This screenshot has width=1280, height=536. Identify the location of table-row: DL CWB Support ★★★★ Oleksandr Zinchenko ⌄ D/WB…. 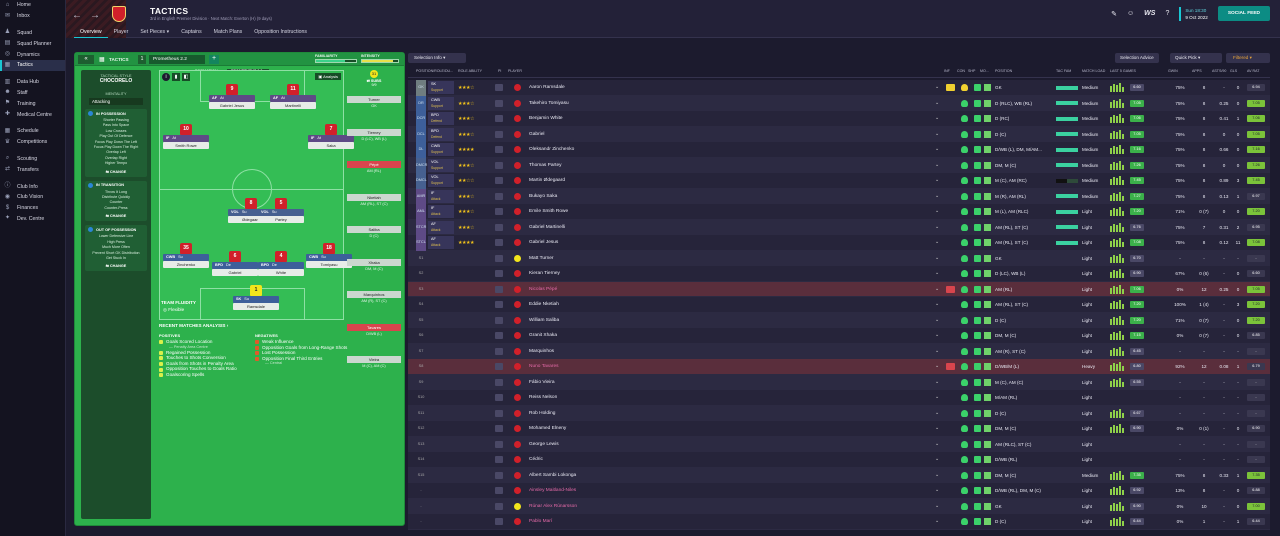
(839, 150).